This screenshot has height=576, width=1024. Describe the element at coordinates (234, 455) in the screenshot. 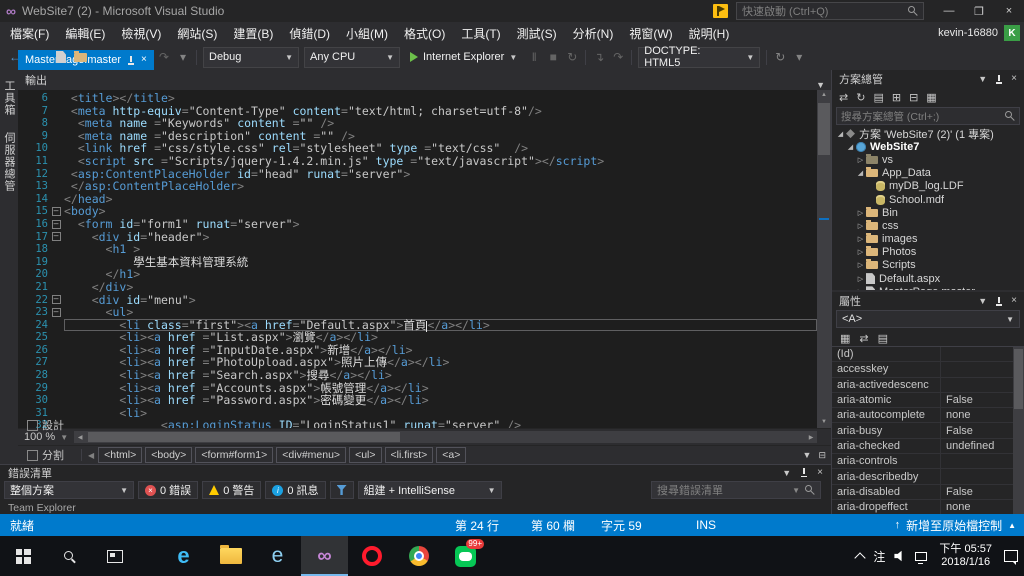

I see `tag-navigator-item: <form#form1>` at that location.